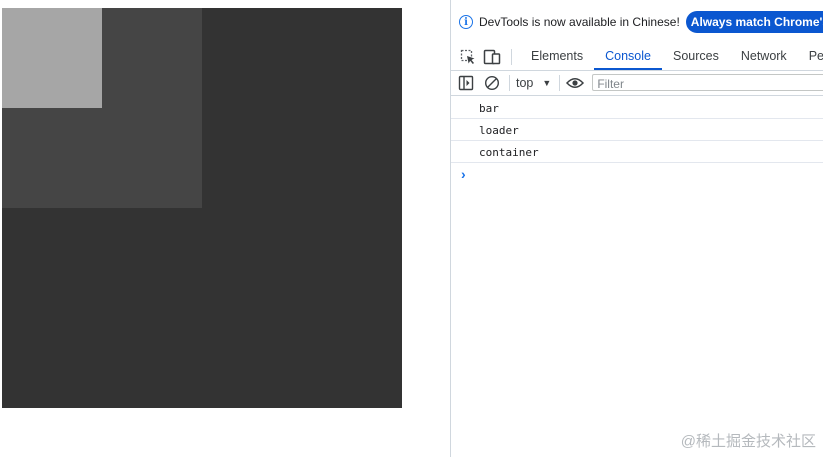  Describe the element at coordinates (637, 130) in the screenshot. I see `console-message: loader` at that location.